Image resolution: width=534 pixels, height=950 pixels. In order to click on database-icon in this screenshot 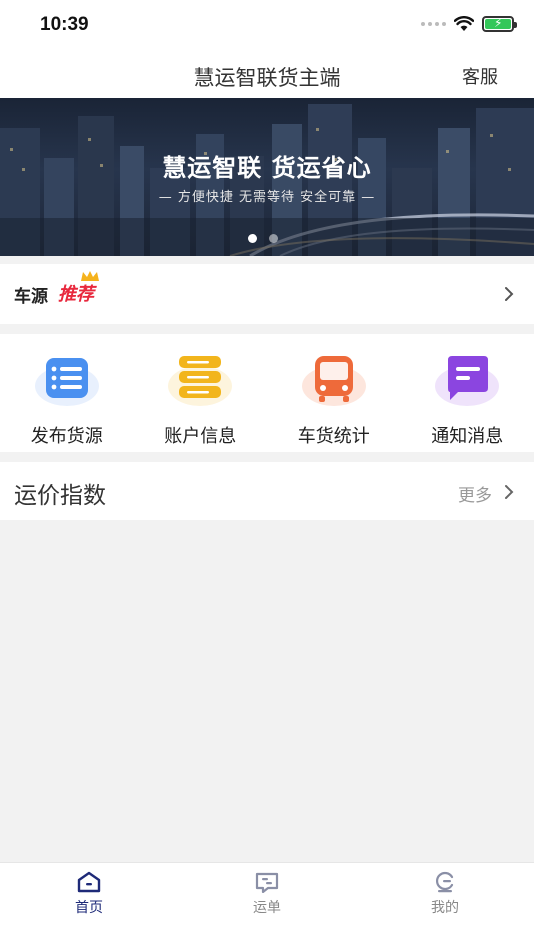, I will do `click(200, 381)`.